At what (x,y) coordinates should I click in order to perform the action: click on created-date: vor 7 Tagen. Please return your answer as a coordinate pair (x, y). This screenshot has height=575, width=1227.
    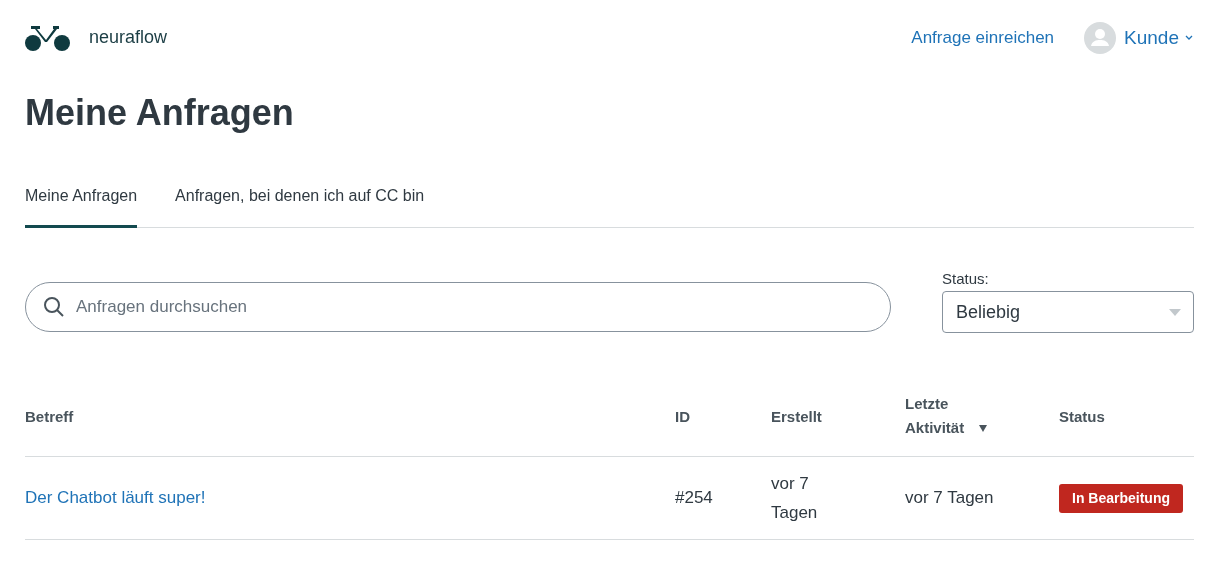
    Looking at the image, I should click on (795, 498).